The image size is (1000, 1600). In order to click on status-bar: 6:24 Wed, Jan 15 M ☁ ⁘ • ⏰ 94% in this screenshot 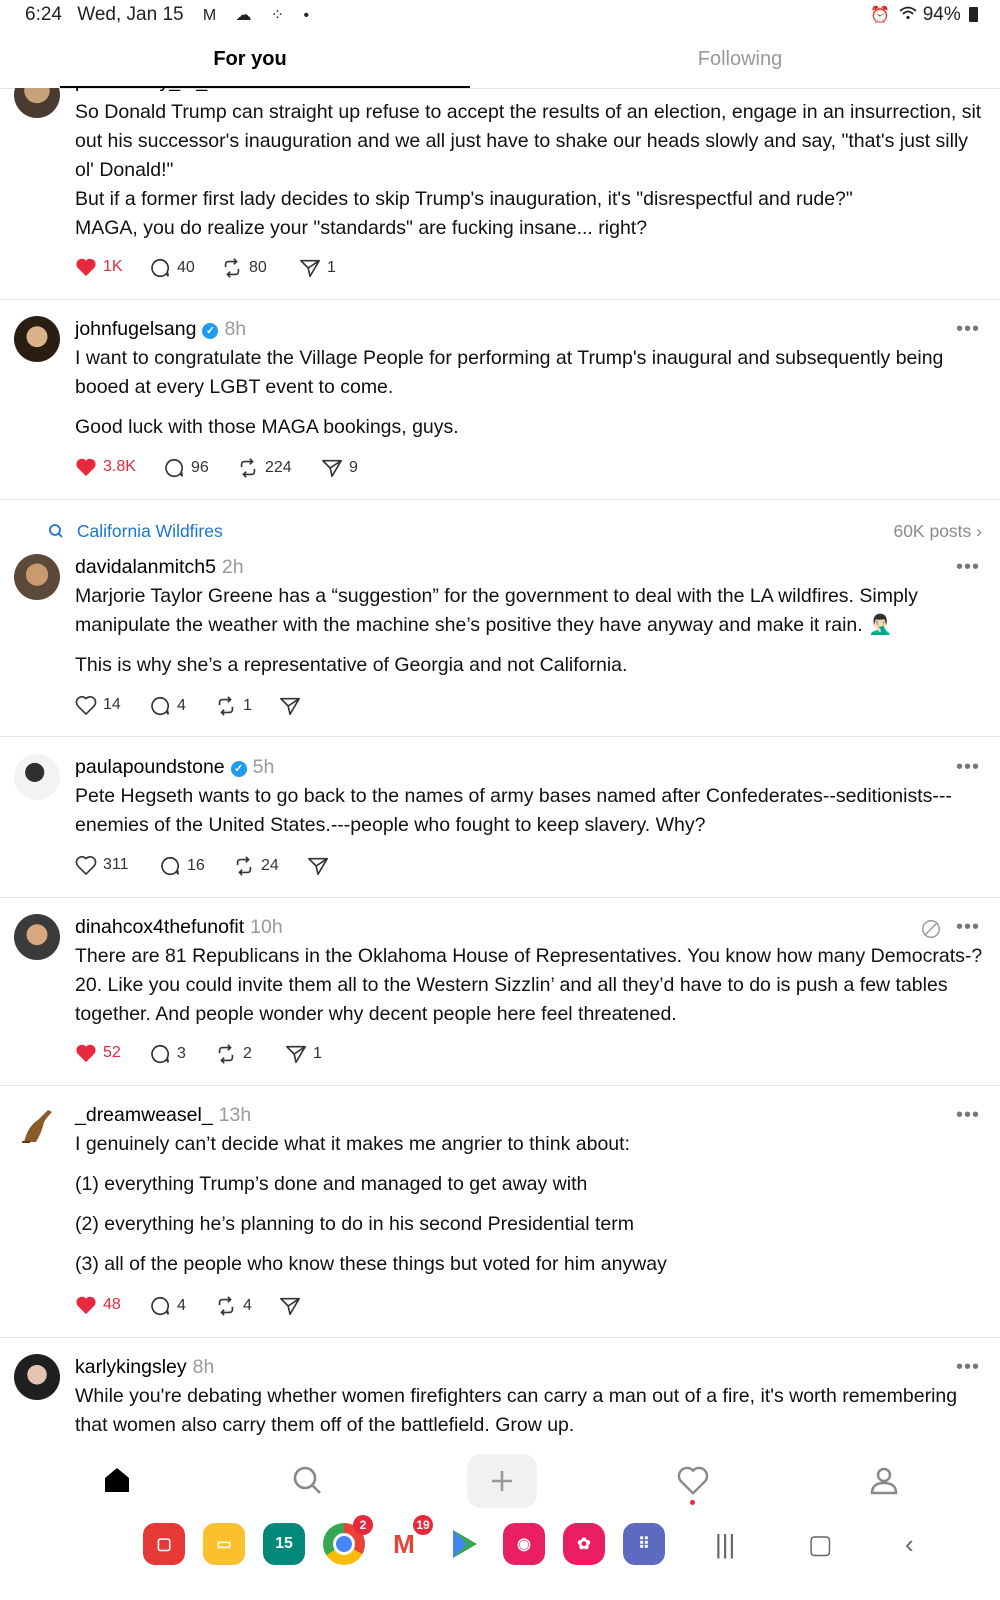, I will do `click(500, 15)`.